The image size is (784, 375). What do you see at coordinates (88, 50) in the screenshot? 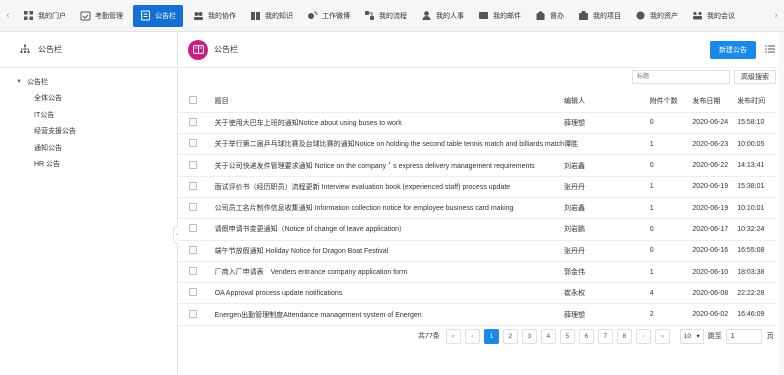
I see `sidebar-header: 公告栏` at bounding box center [88, 50].